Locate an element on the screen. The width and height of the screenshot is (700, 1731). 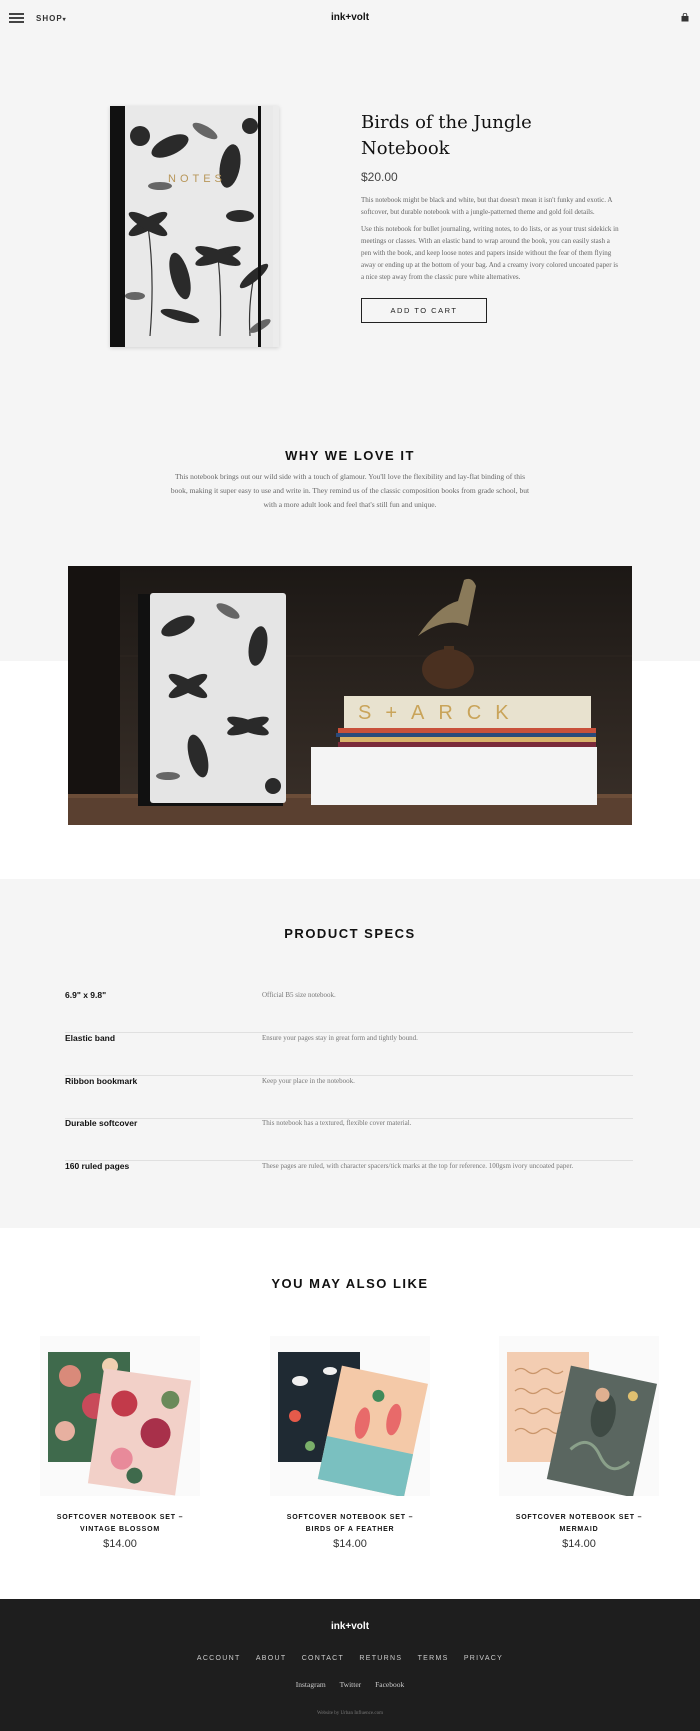
add-to-cart-button: ADD TO CART is located at coordinates (424, 310).